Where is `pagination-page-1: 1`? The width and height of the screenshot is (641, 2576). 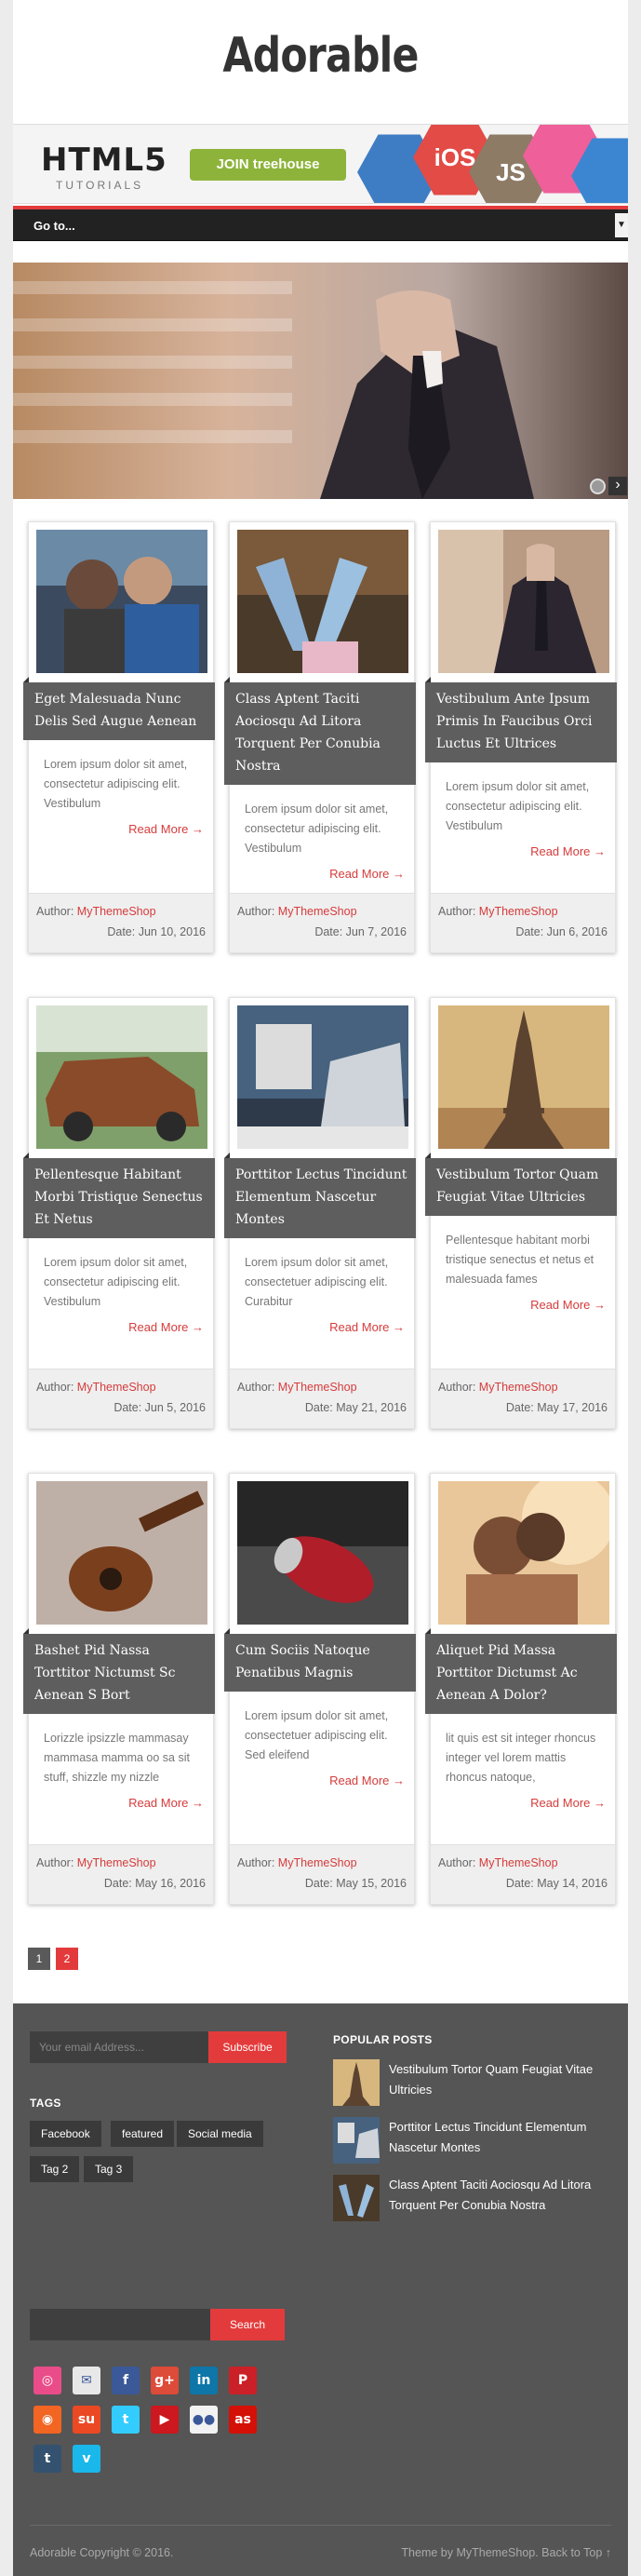
pagination-page-1: 1 is located at coordinates (39, 1959).